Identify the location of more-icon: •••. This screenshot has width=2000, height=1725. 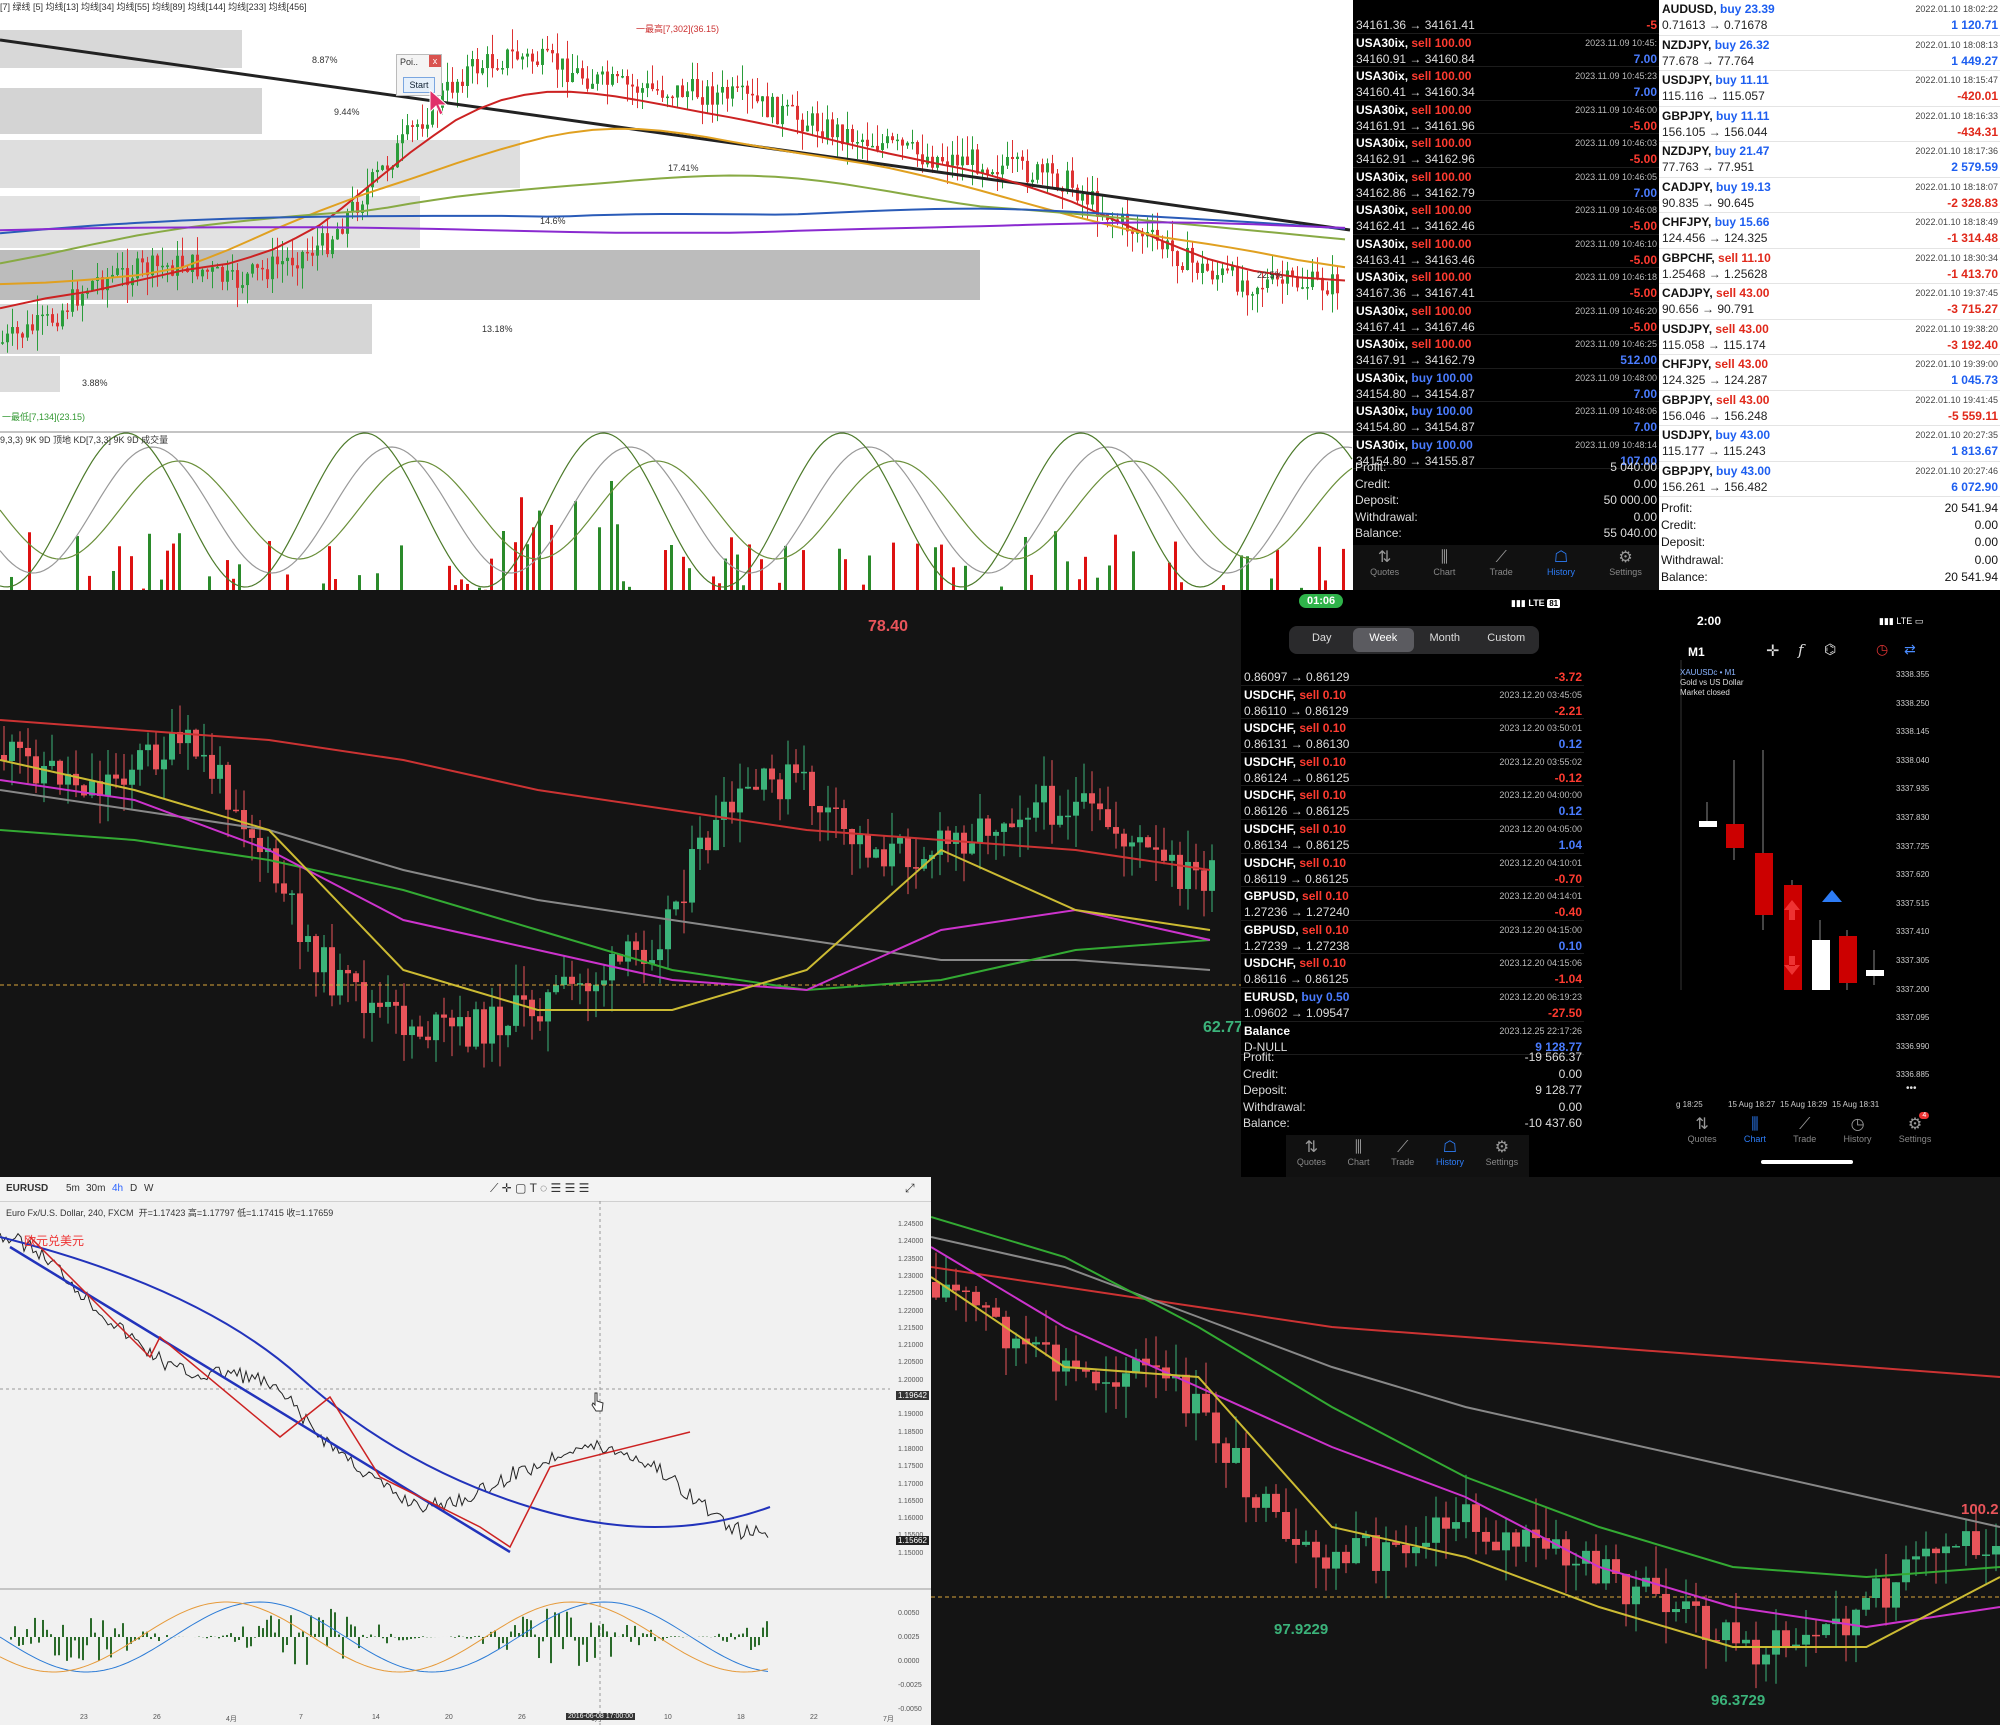
(1911, 1088).